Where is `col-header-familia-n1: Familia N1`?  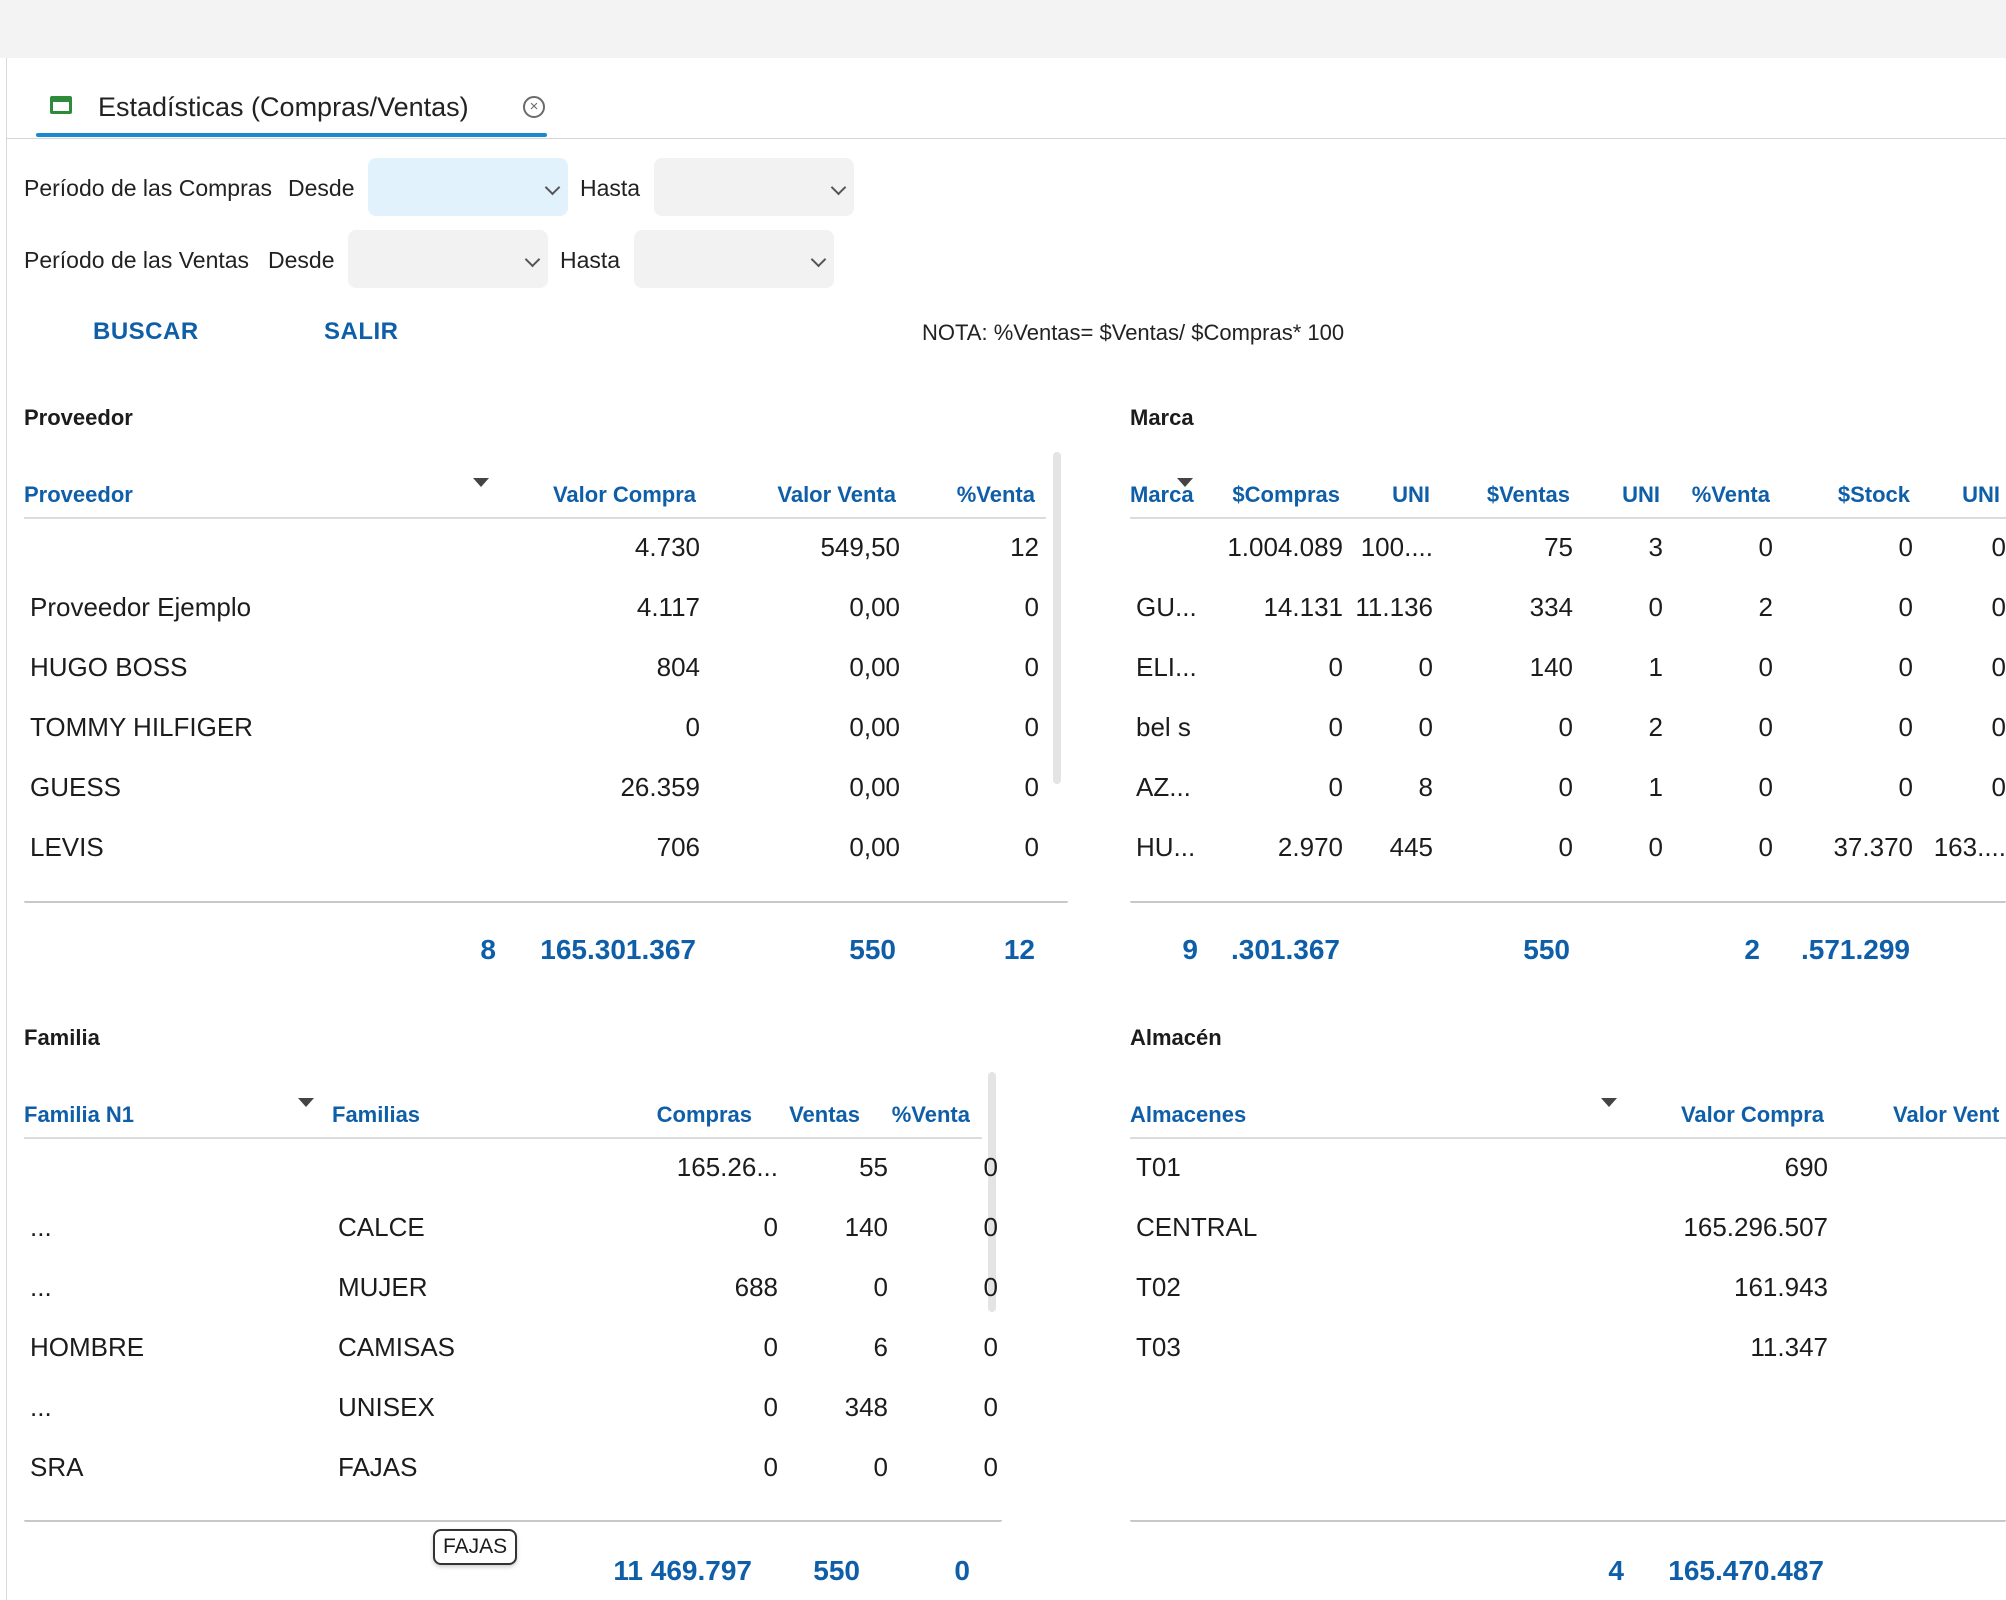 col-header-familia-n1: Familia N1 is located at coordinates (144, 1115).